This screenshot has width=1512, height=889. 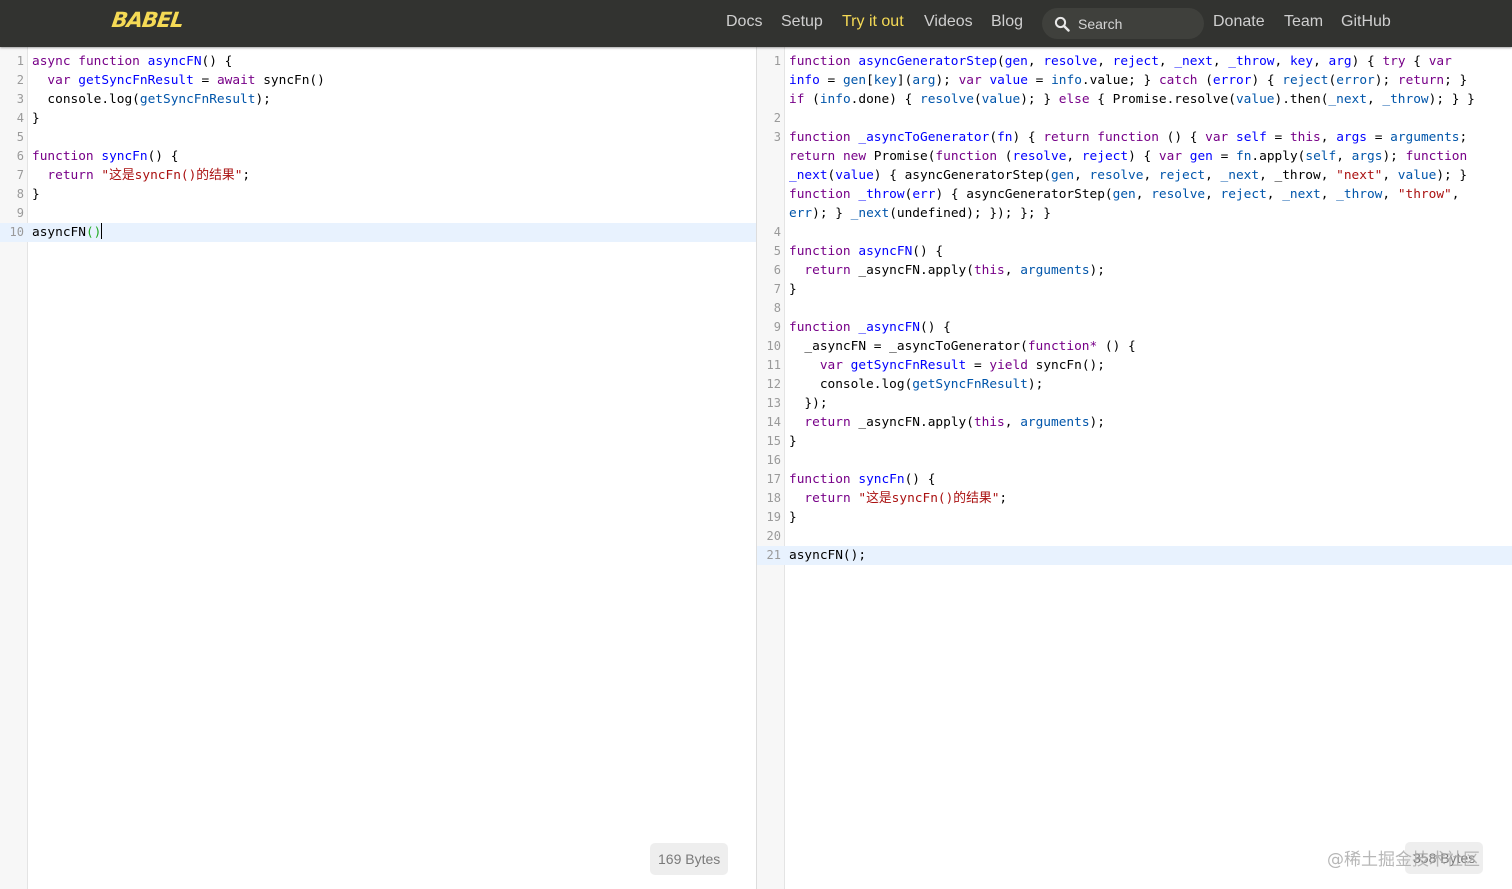 I want to click on code-line-active: 10 asyncFN(), so click(x=378, y=232).